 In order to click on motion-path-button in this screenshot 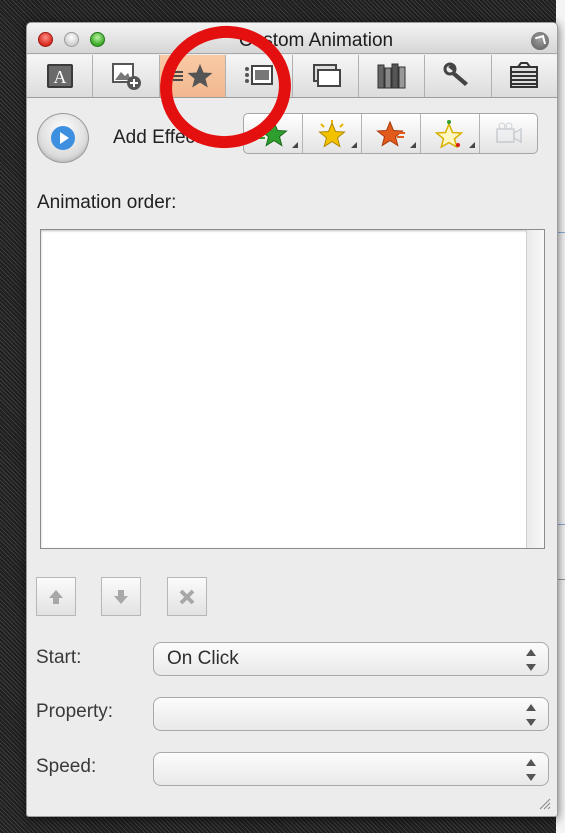, I will do `click(450, 133)`.